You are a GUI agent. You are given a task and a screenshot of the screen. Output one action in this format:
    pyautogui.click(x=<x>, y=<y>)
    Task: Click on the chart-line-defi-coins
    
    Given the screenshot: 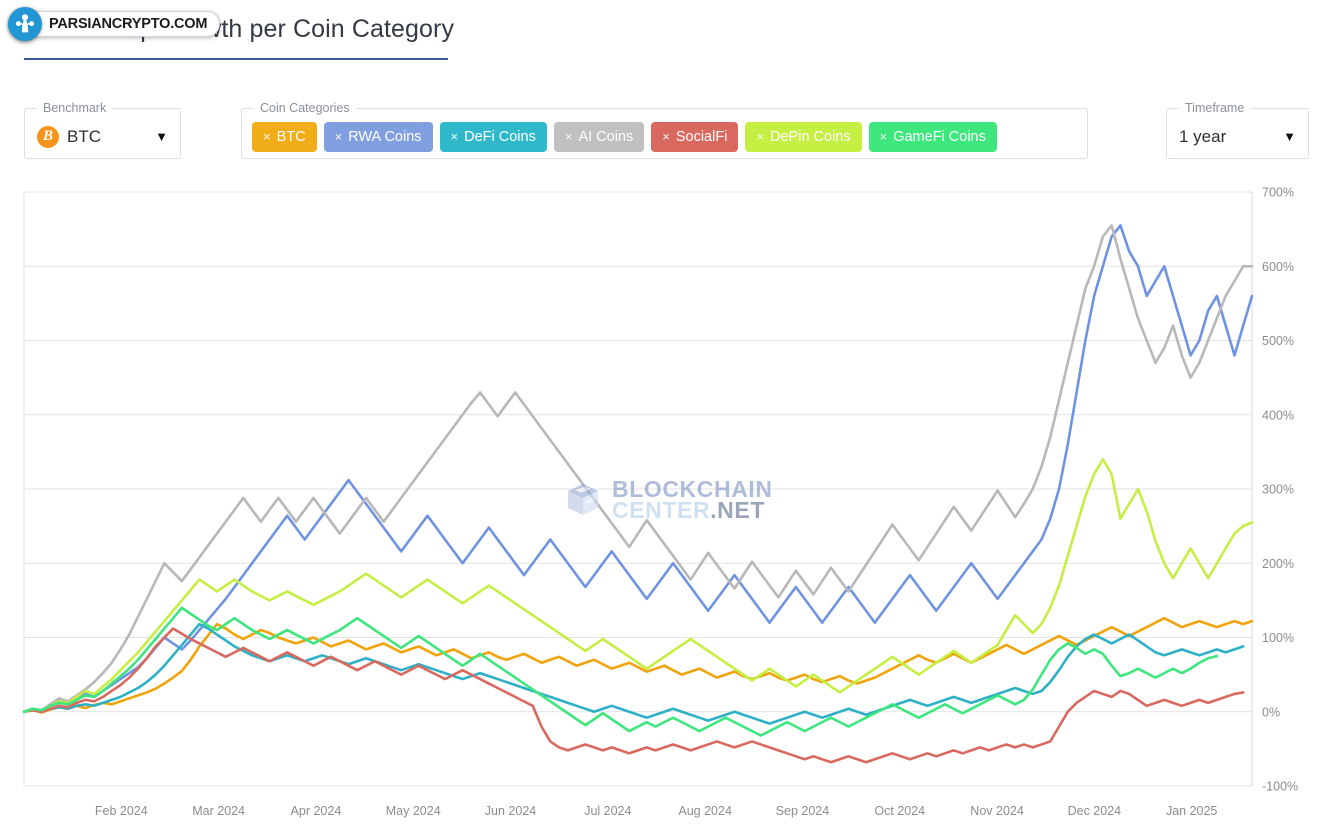 What is the action you would take?
    pyautogui.click(x=633, y=673)
    